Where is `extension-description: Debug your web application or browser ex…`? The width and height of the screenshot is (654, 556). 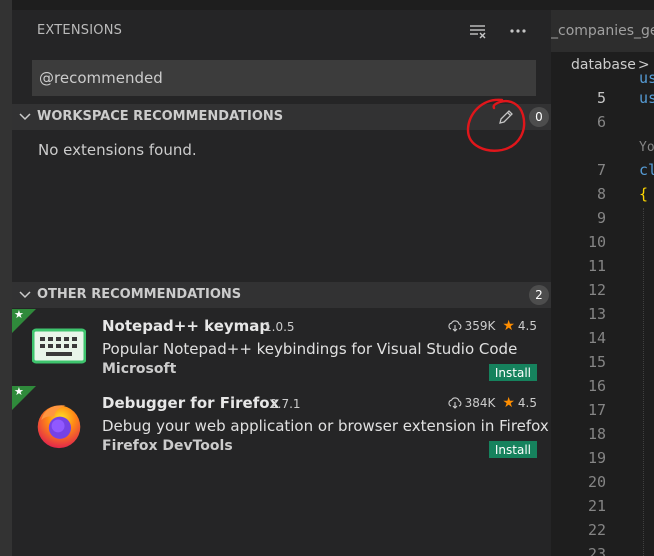
extension-description: Debug your web application or browser ex… is located at coordinates (325, 426).